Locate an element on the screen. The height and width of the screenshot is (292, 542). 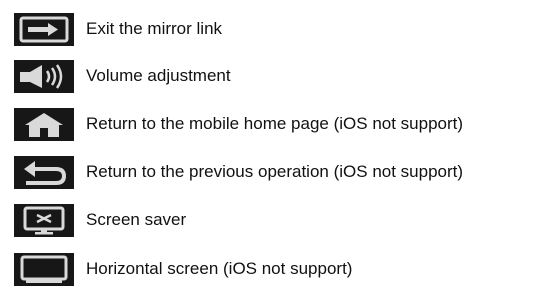
horizontal-screen-icon is located at coordinates (44, 269).